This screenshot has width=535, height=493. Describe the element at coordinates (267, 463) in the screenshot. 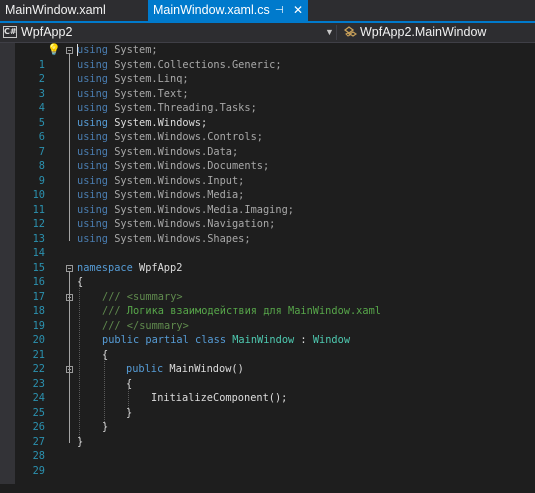

I see `code-line: 29` at that location.